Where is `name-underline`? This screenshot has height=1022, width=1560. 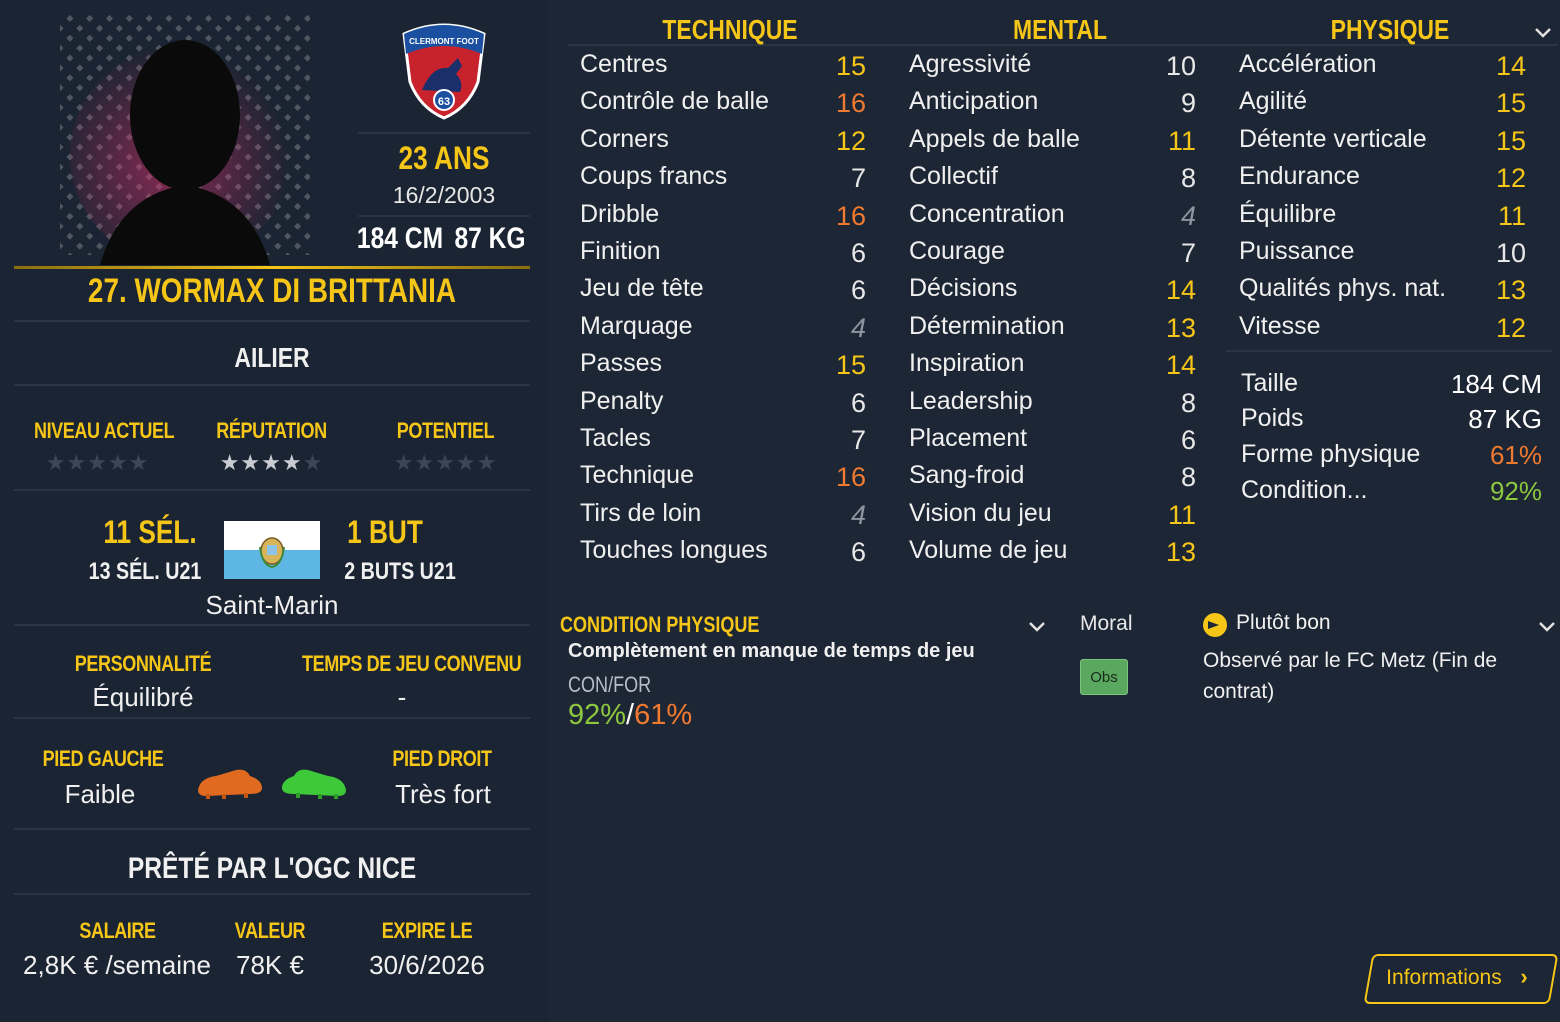 name-underline is located at coordinates (272, 267).